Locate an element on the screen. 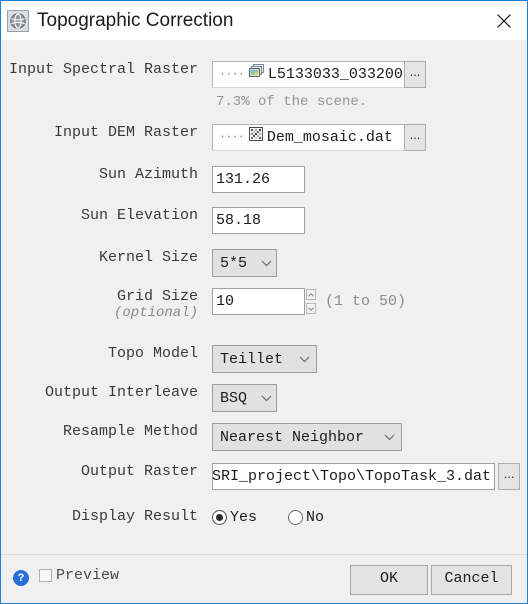 Image resolution: width=528 pixels, height=604 pixels. preview-label: Preview is located at coordinates (88, 575).